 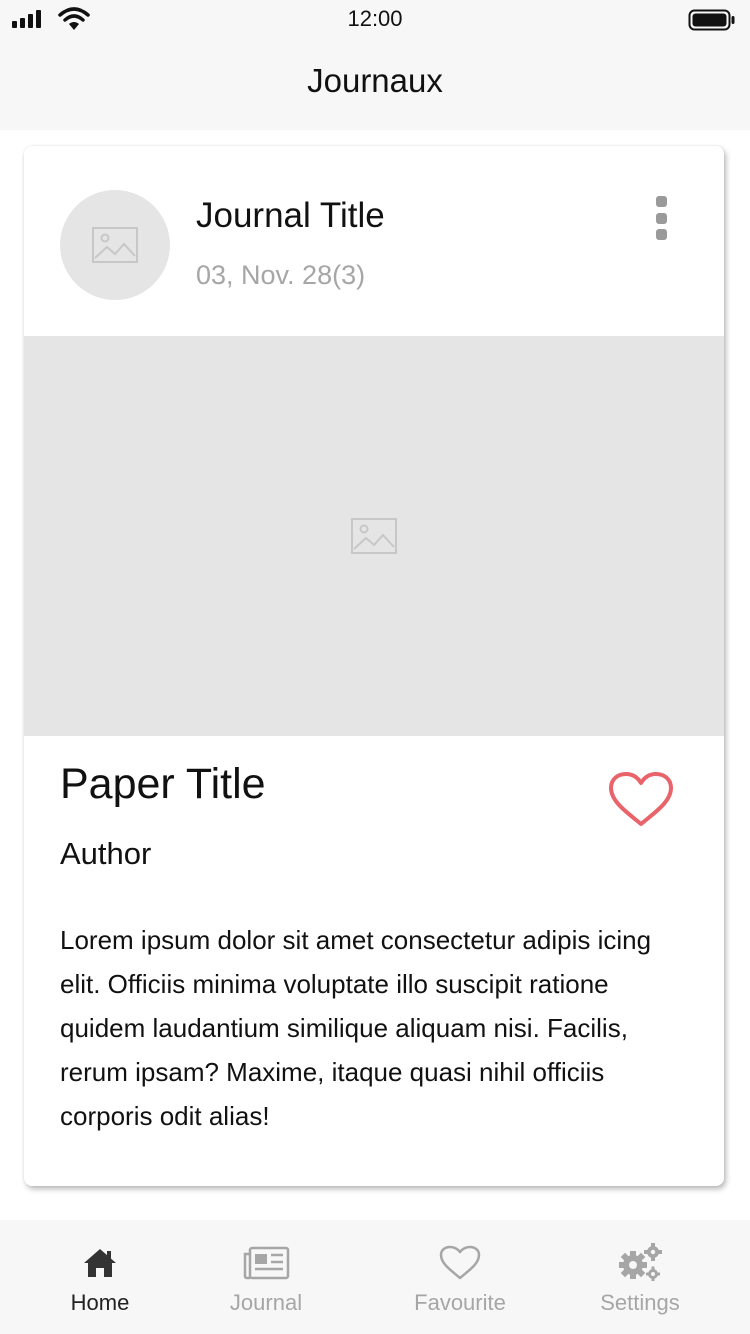 I want to click on tab-journal: Journal, so click(x=266, y=1277).